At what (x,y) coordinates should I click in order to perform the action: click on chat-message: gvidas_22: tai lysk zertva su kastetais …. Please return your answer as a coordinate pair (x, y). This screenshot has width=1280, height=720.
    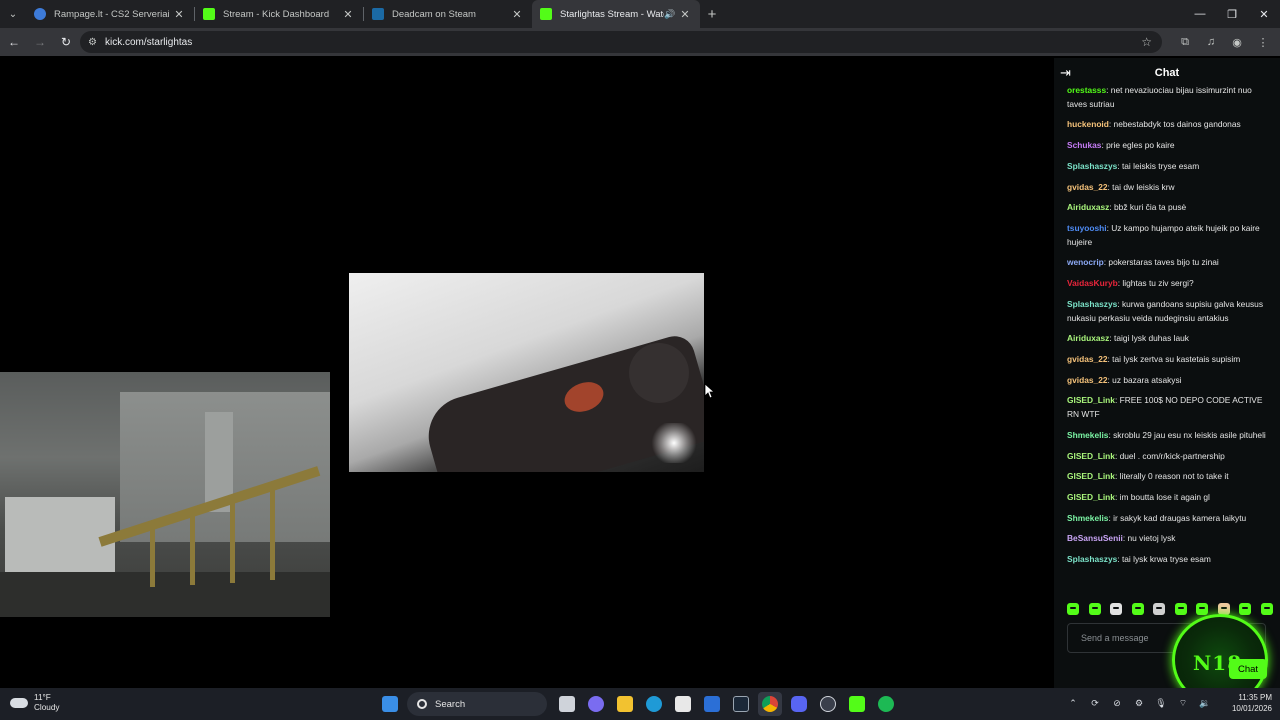
    Looking at the image, I should click on (1170, 360).